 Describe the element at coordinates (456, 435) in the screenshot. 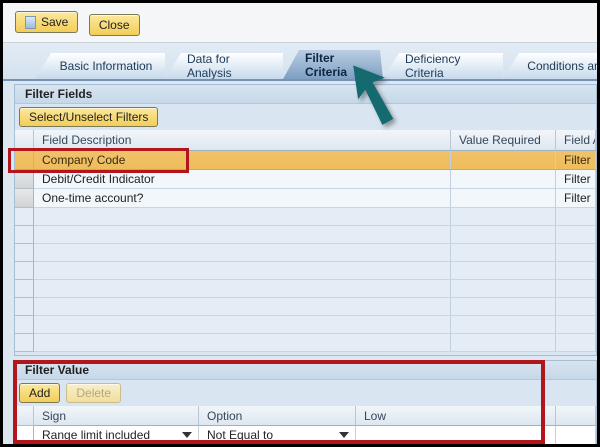

I see `low-value-input` at that location.